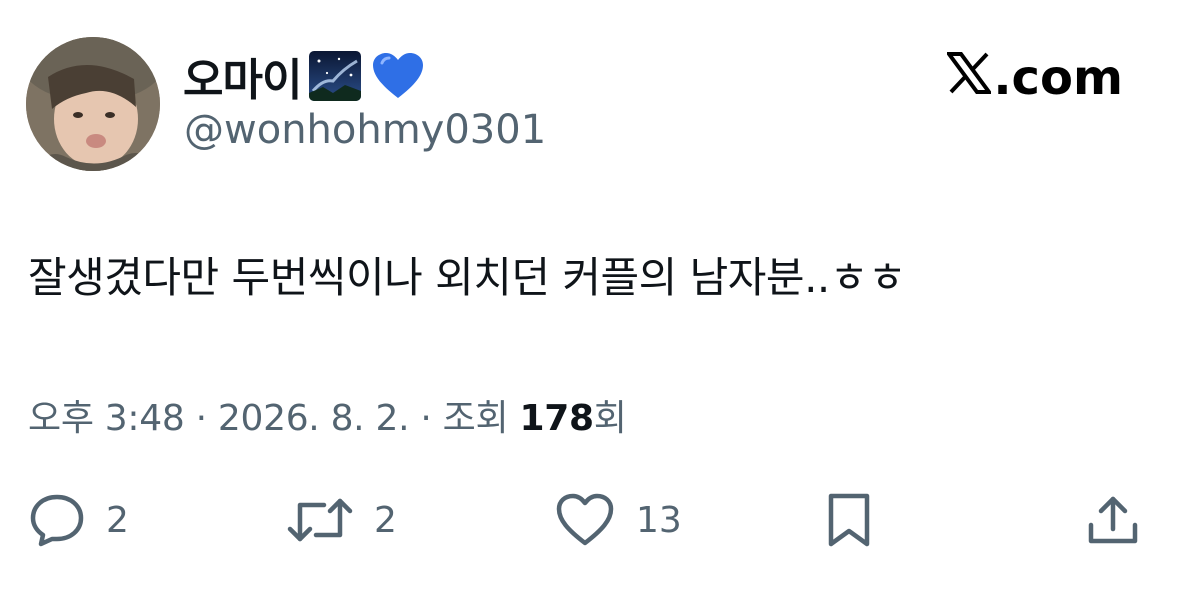  What do you see at coordinates (481, 418) in the screenshot?
I see `views-prefix: 조회` at bounding box center [481, 418].